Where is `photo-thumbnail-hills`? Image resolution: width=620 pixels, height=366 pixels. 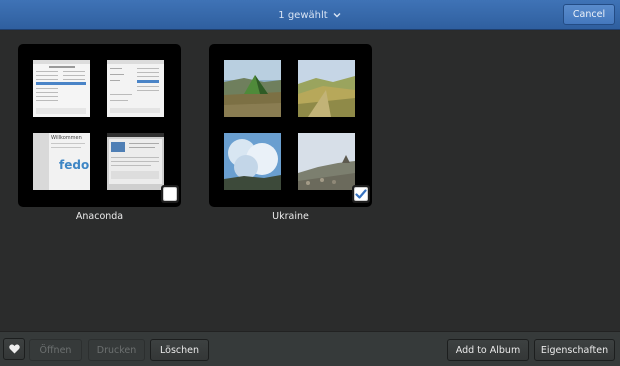 photo-thumbnail-hills is located at coordinates (326, 88).